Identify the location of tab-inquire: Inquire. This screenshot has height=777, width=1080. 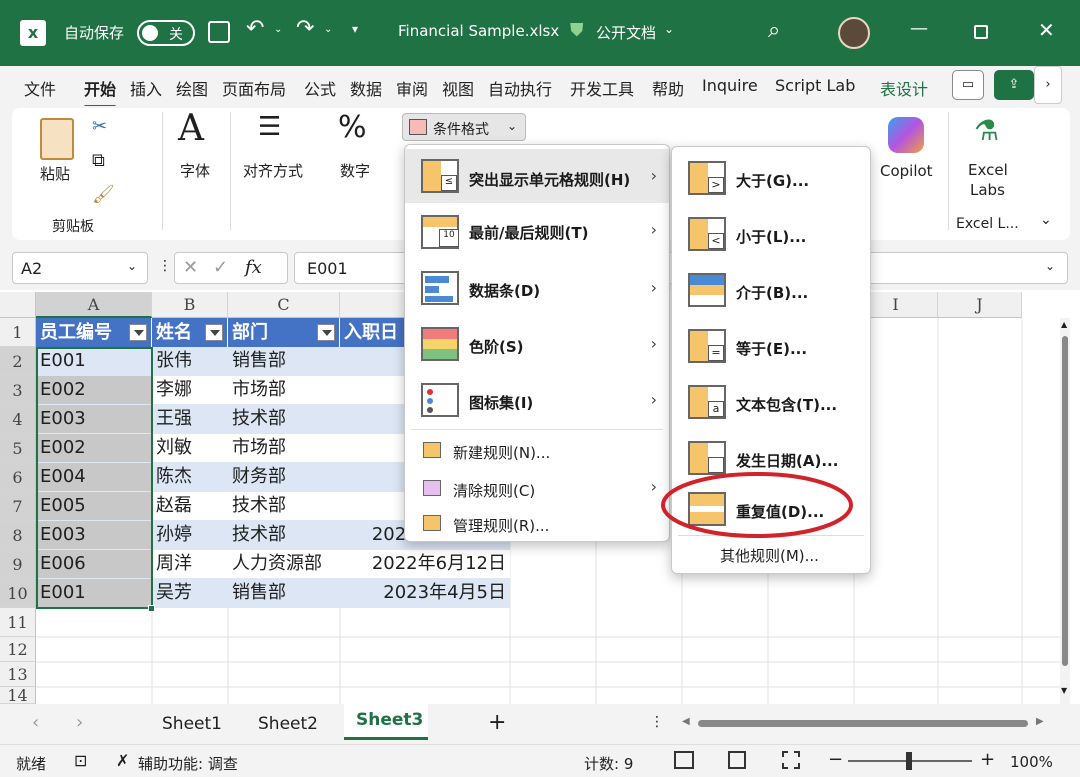
(730, 85).